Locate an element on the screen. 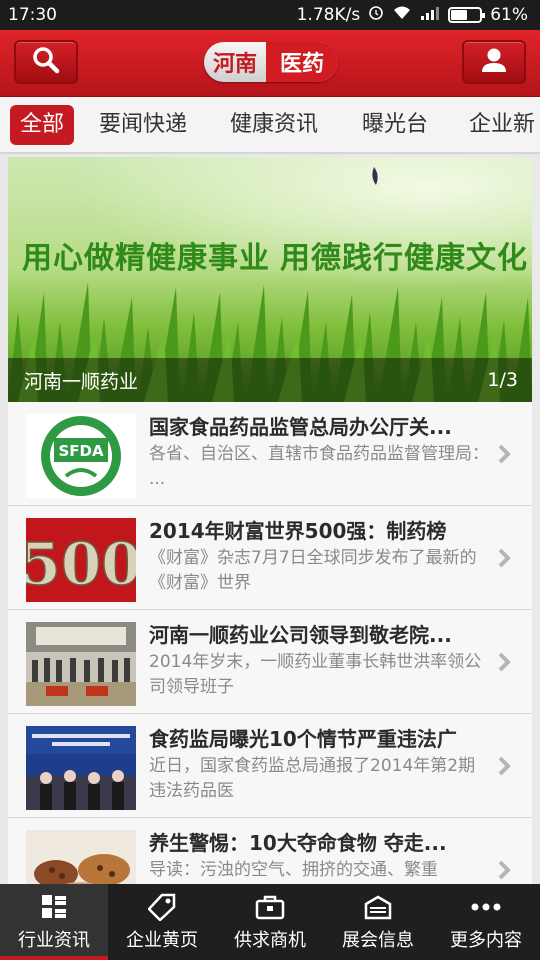 This screenshot has width=540, height=960. search-button is located at coordinates (46, 62).